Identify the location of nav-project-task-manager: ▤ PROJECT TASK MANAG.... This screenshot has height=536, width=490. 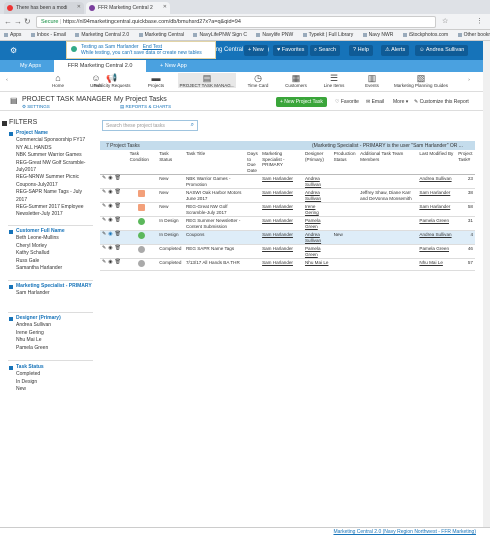
(207, 80).